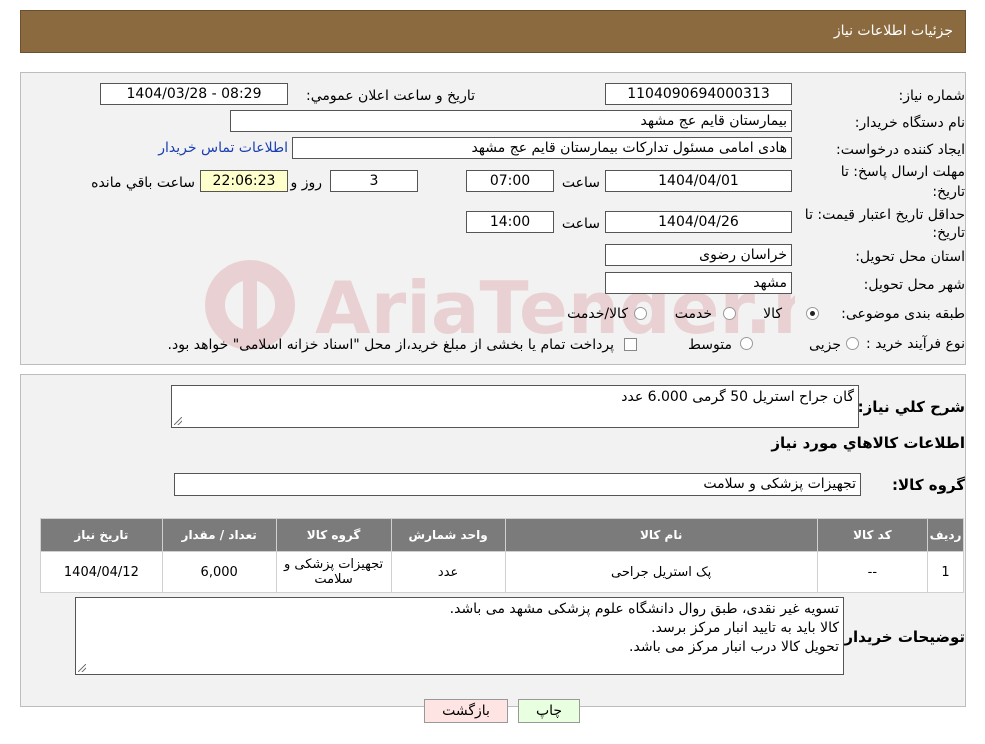 The width and height of the screenshot is (985, 744). Describe the element at coordinates (630, 344) in the screenshot. I see `treasury-checkbox` at that location.